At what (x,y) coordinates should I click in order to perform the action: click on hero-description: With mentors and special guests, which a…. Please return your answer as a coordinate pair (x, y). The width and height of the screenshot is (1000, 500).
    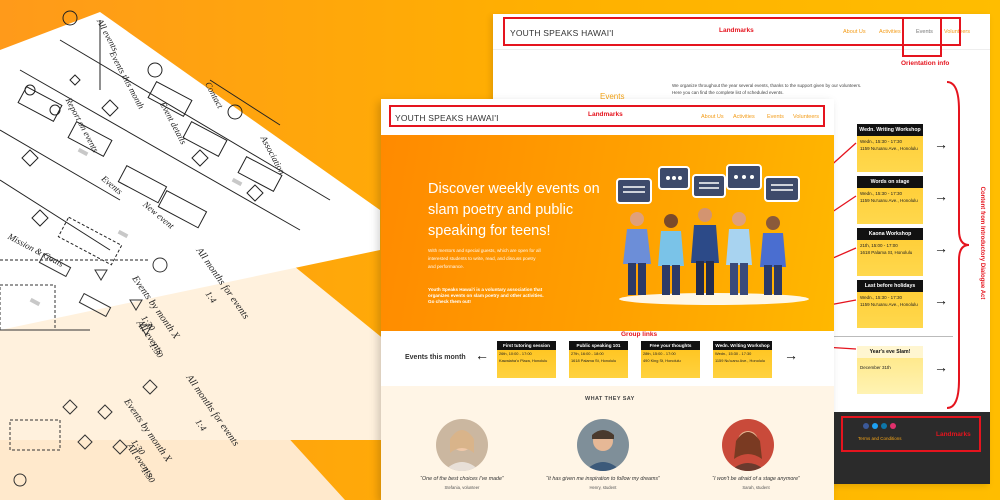
    Looking at the image, I should click on (484, 258).